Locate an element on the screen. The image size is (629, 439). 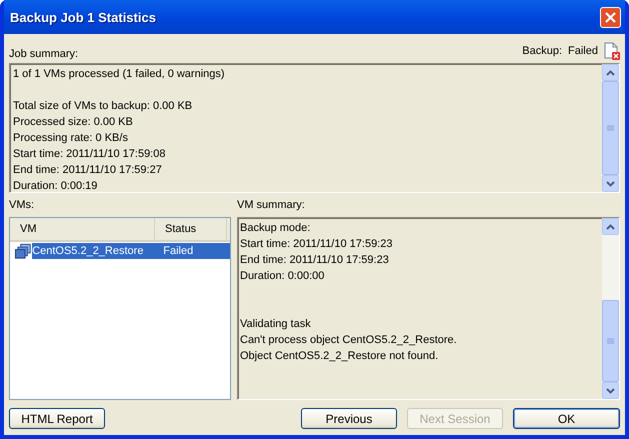
summary-line: Start time: 2011/11/10 17:59:08 is located at coordinates (89, 154).